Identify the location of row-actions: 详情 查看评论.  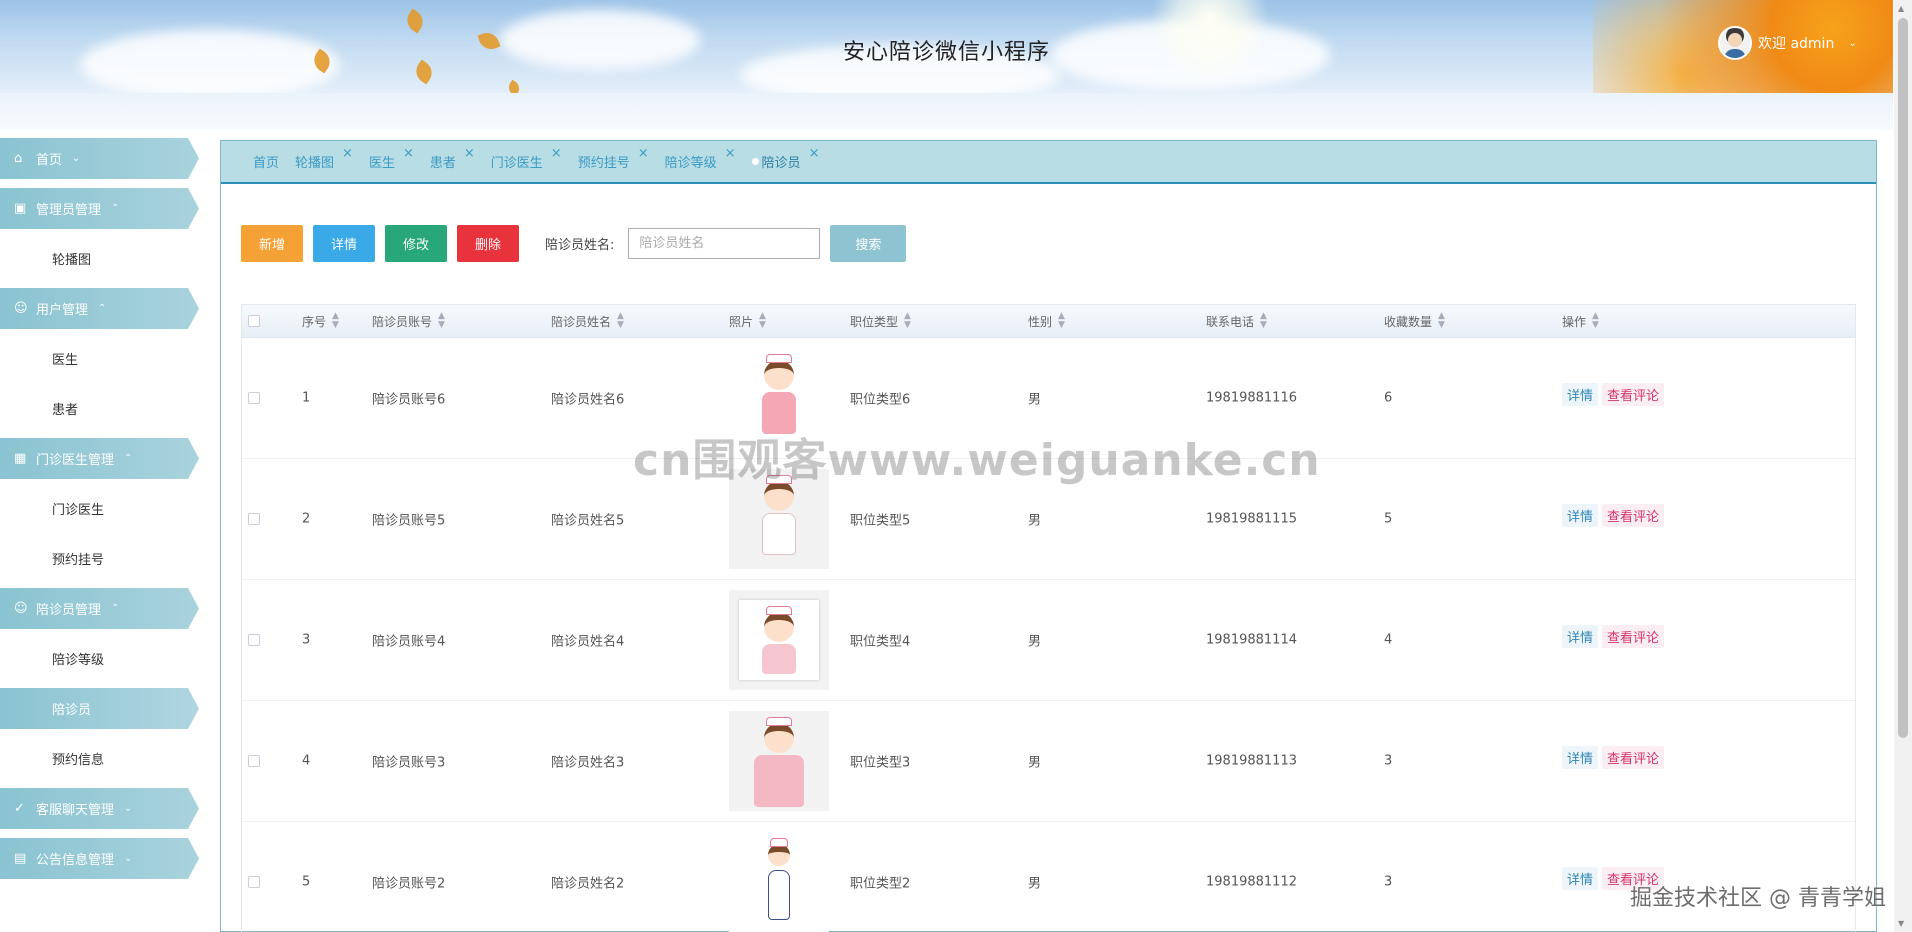
(1613, 395).